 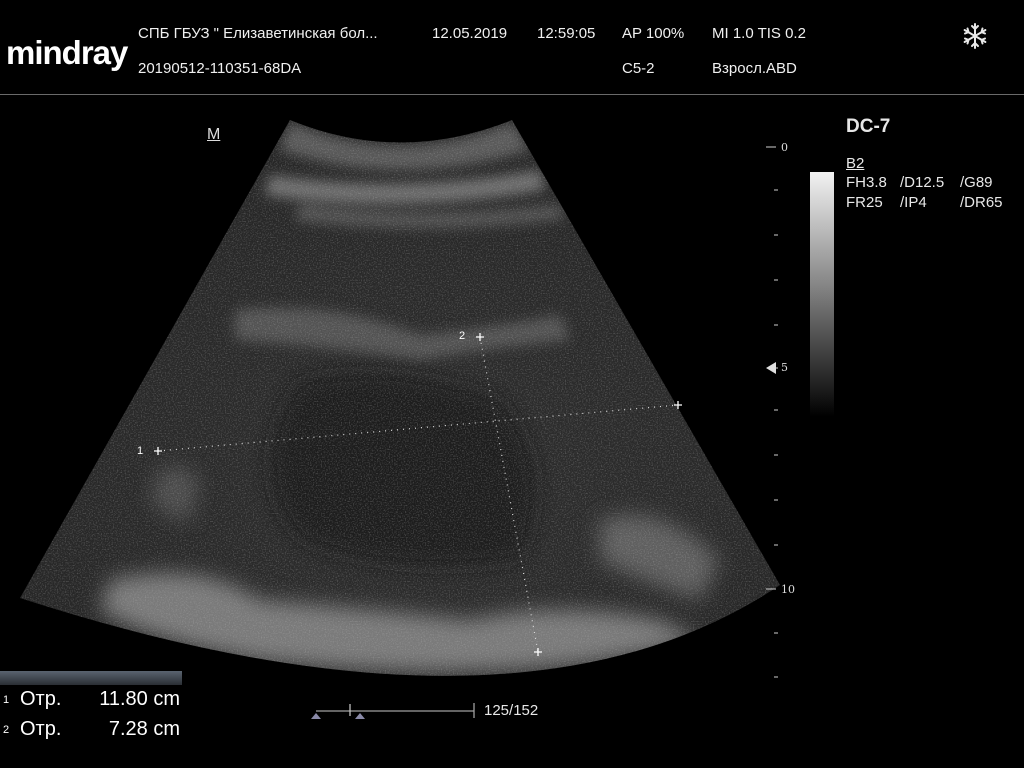 What do you see at coordinates (462, 336) in the screenshot?
I see `caliper-label-2: 2` at bounding box center [462, 336].